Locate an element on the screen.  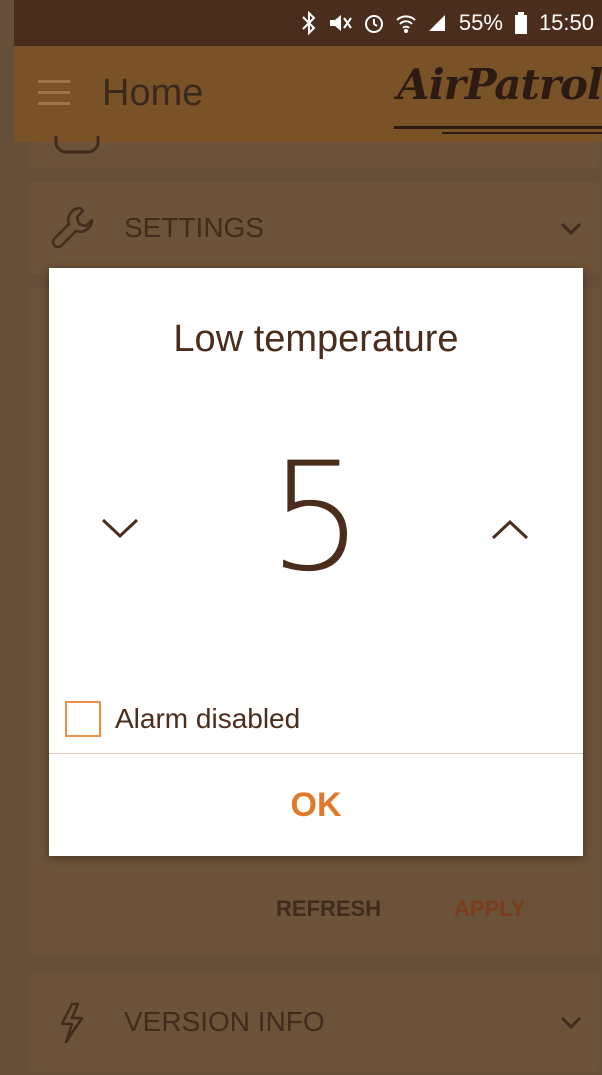
status-bar: 55% 15:50 is located at coordinates (308, 23).